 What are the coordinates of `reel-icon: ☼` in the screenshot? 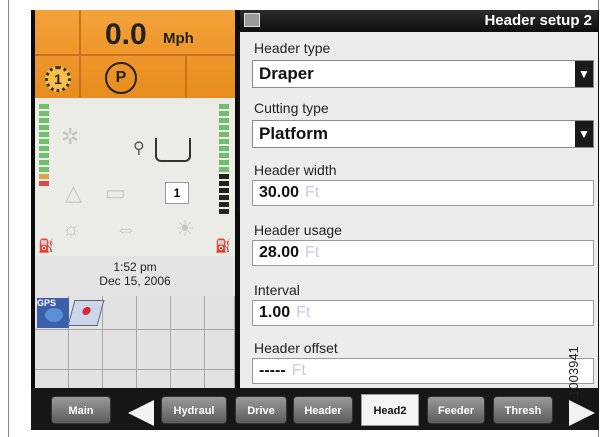 It's located at (71, 228).